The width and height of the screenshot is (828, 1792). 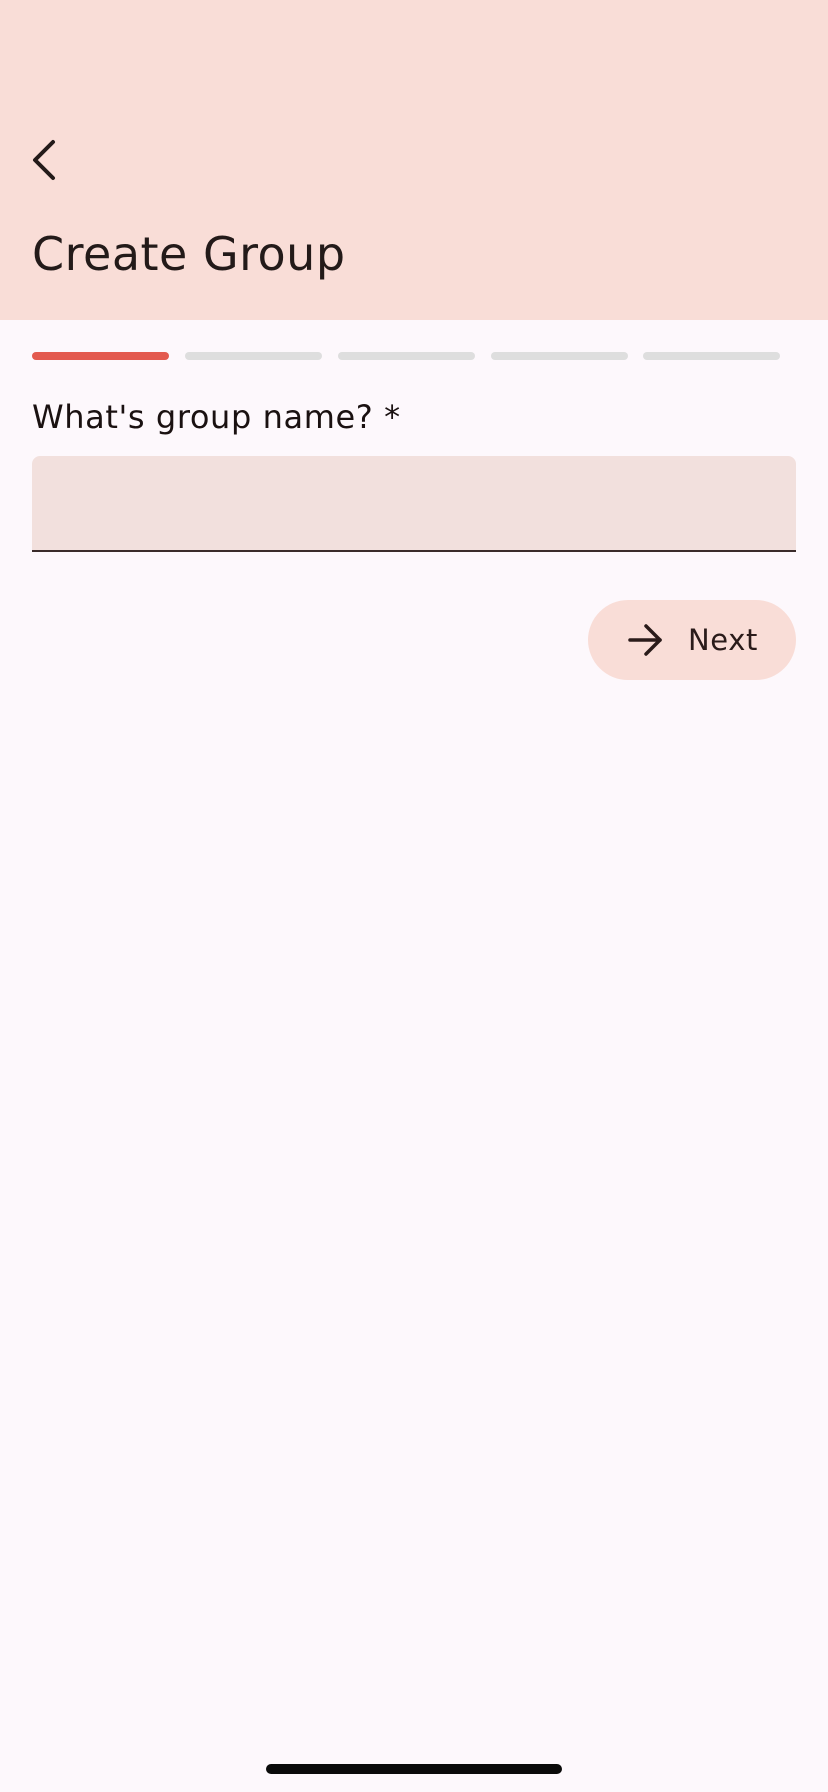 I want to click on step-progress-indicator, so click(x=406, y=356).